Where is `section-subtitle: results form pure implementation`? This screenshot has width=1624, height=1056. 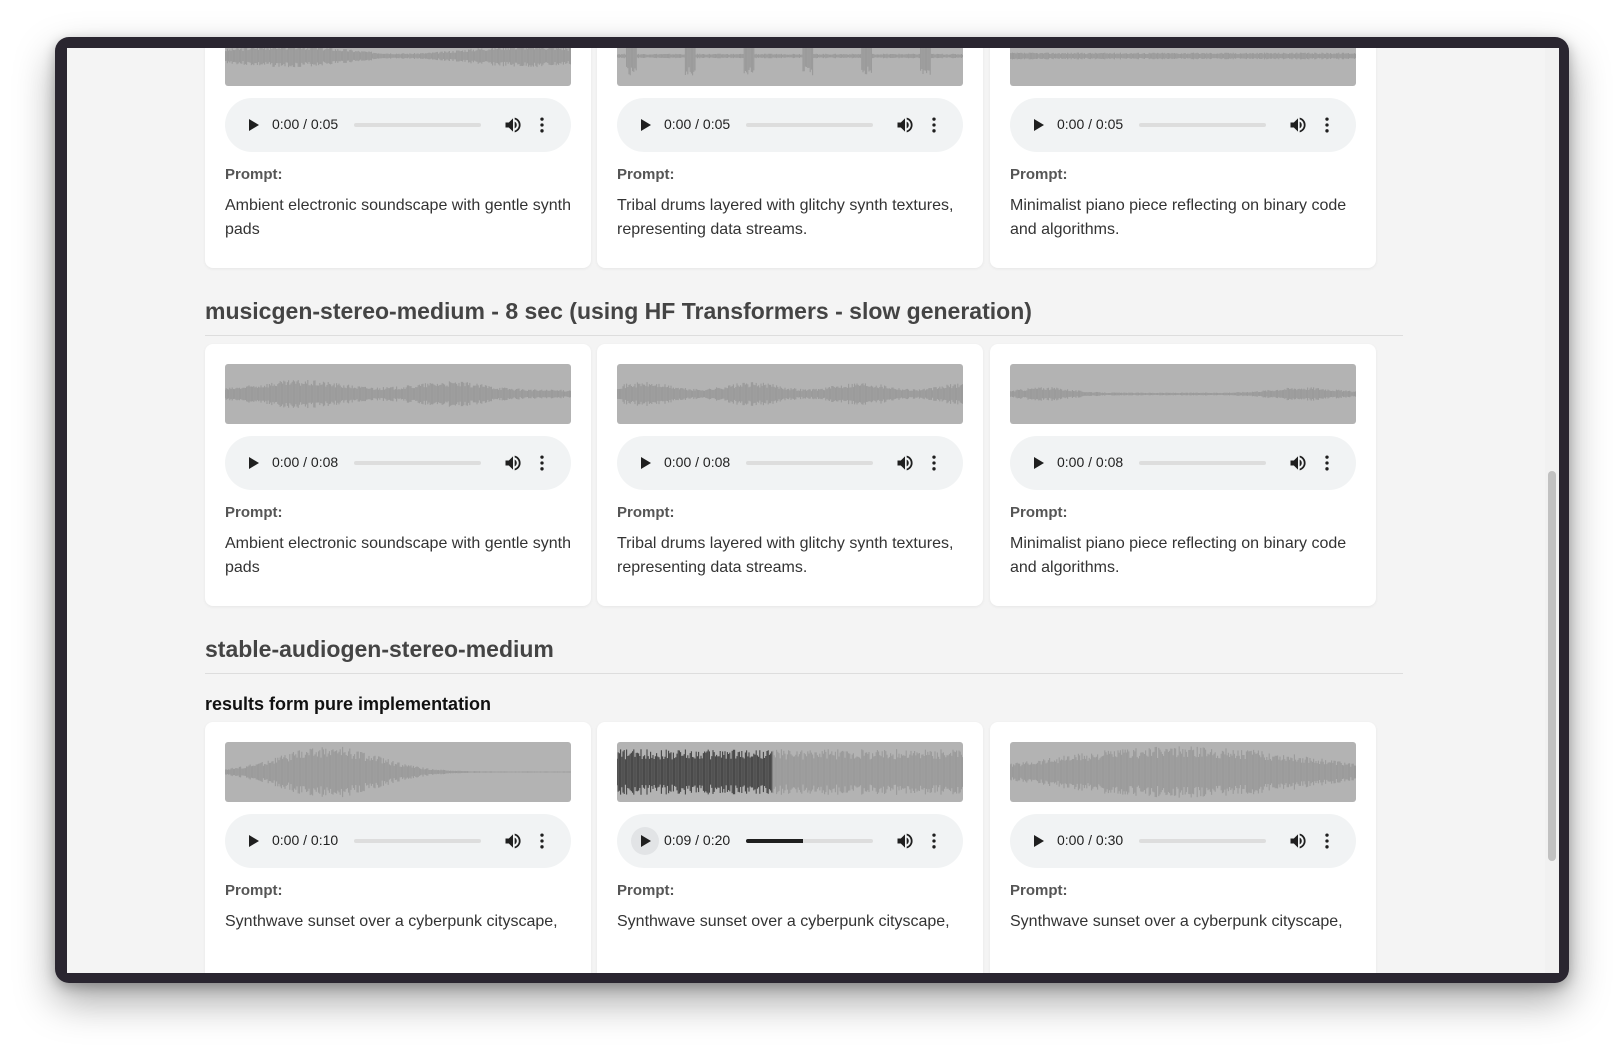
section-subtitle: results form pure implementation is located at coordinates (348, 704).